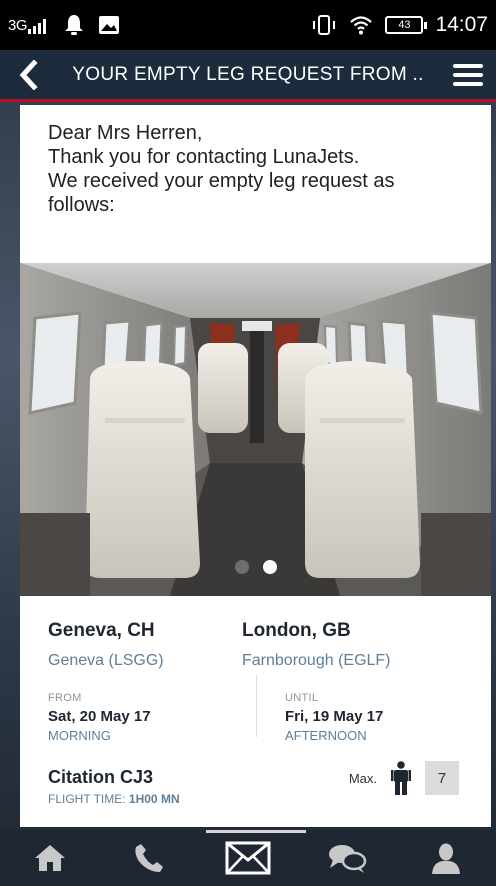  I want to click on page-title: YOUR EMPTY LEG REQUEST FROM .., so click(248, 74).